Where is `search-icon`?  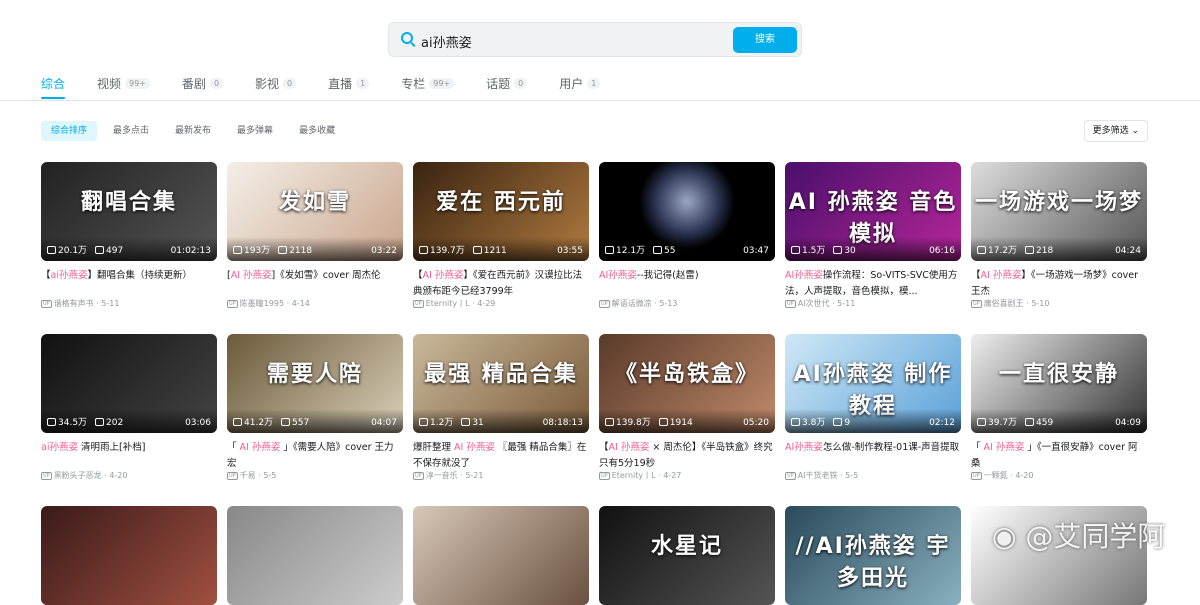
search-icon is located at coordinates (407, 38).